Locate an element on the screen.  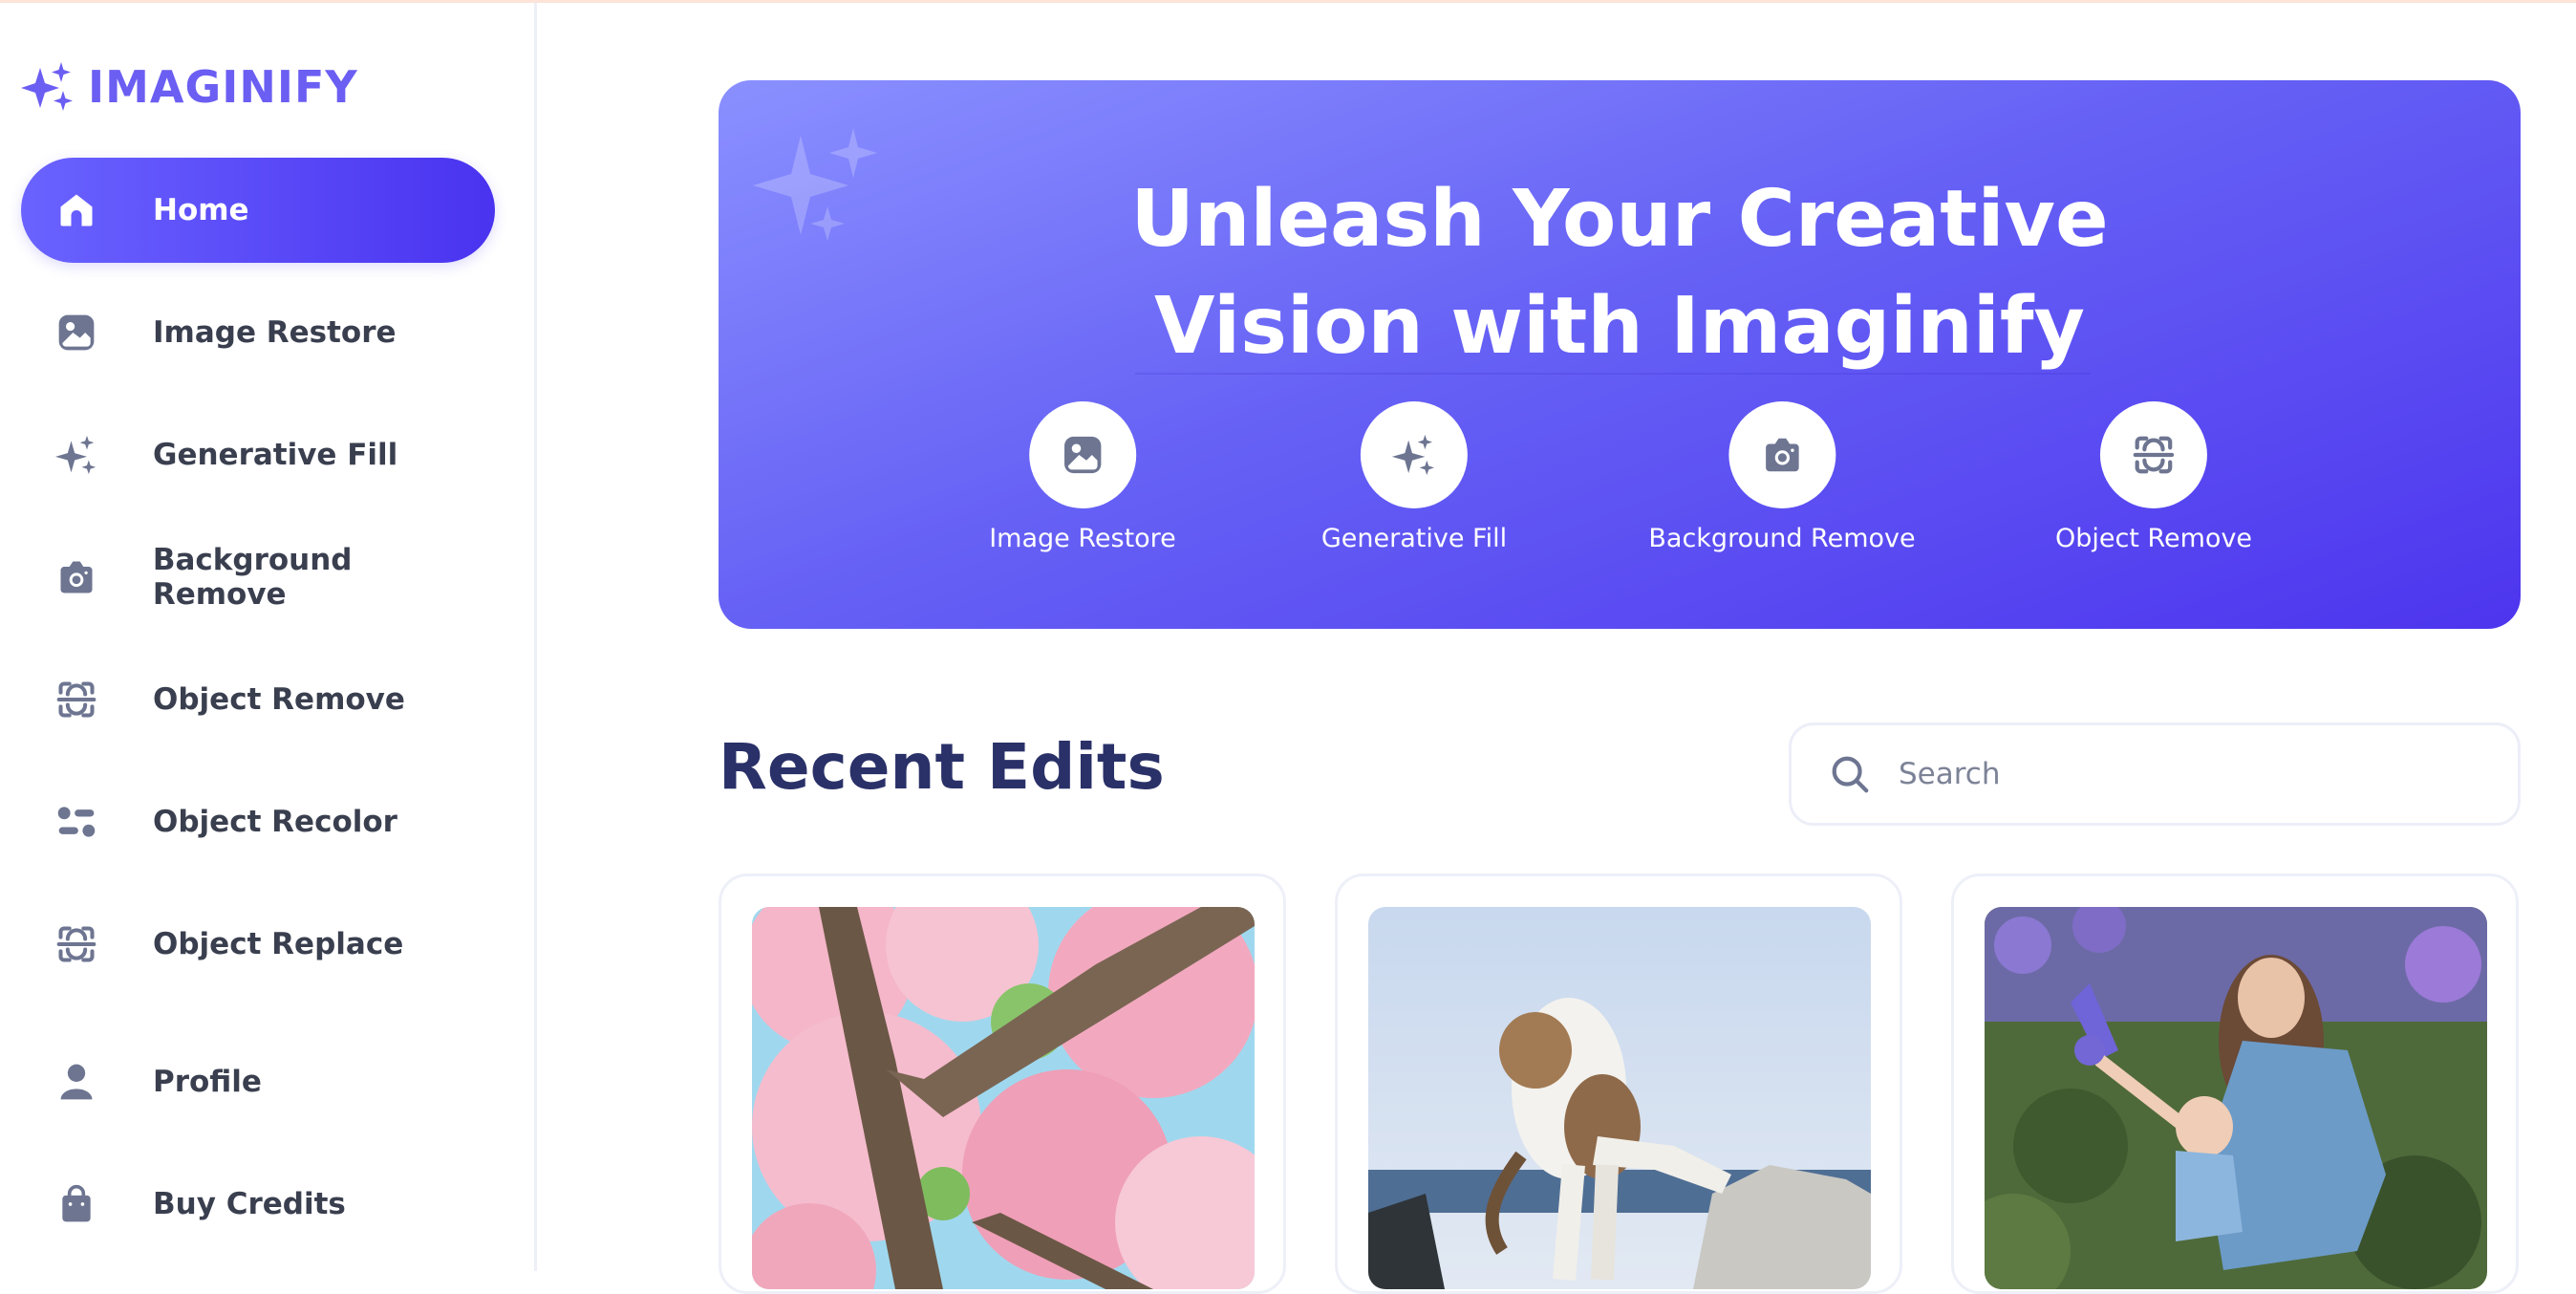
feature-object-remove: Object Remove is located at coordinates (2153, 477).